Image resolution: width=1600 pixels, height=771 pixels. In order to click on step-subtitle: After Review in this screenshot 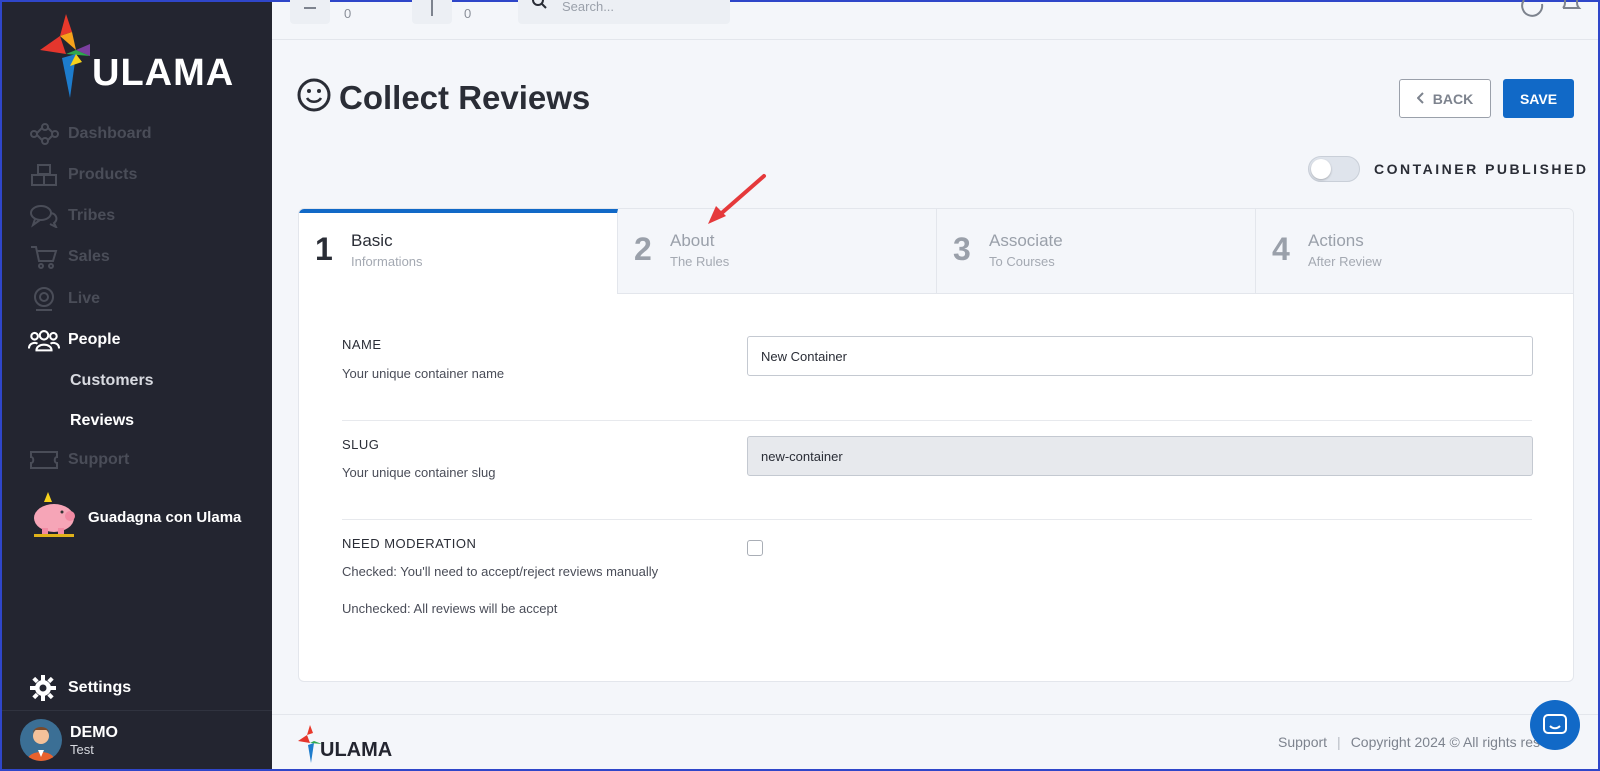, I will do `click(1345, 261)`.